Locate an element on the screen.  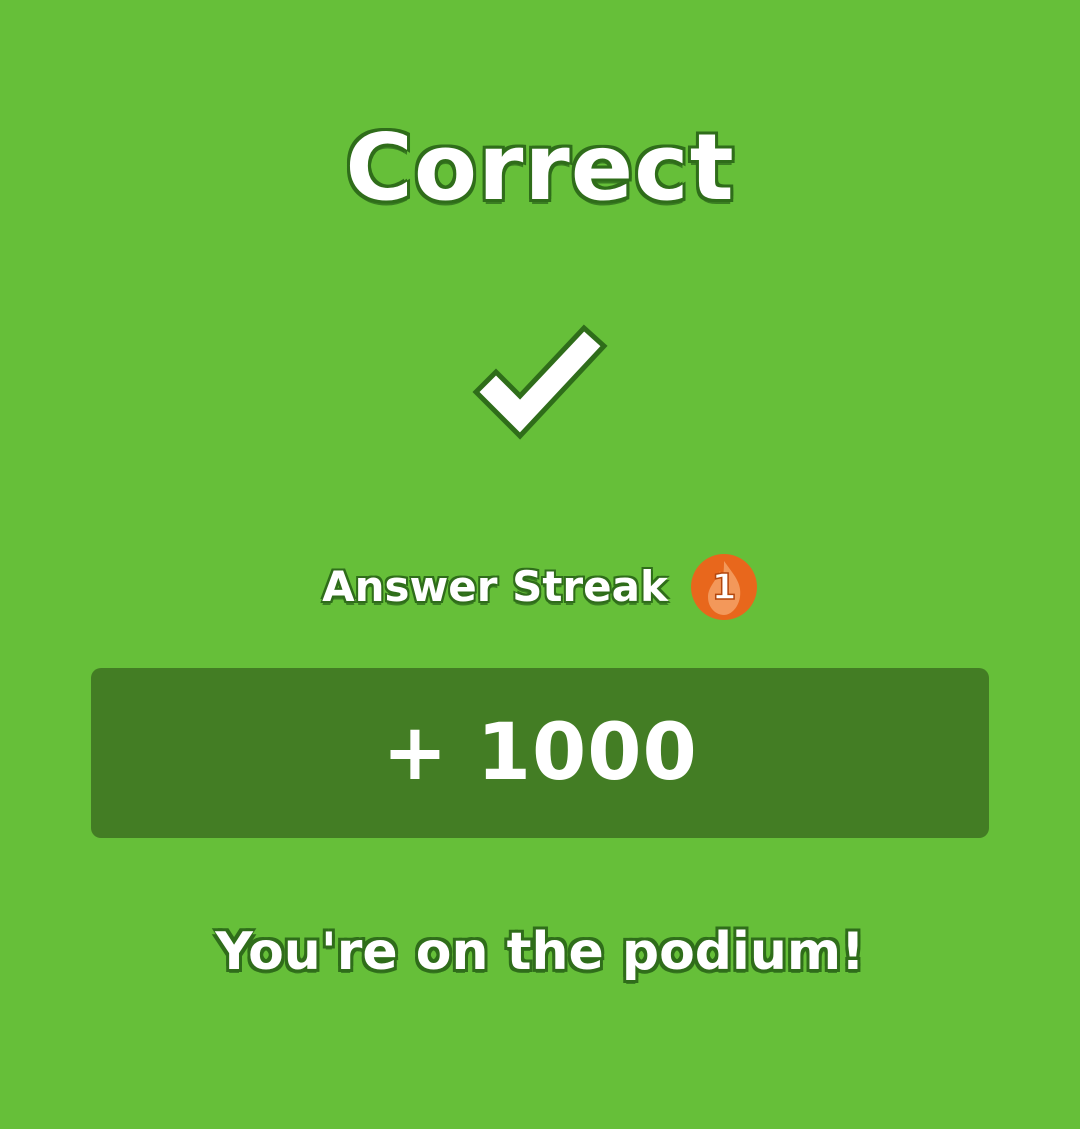
score-panel: + 1000 is located at coordinates (540, 753).